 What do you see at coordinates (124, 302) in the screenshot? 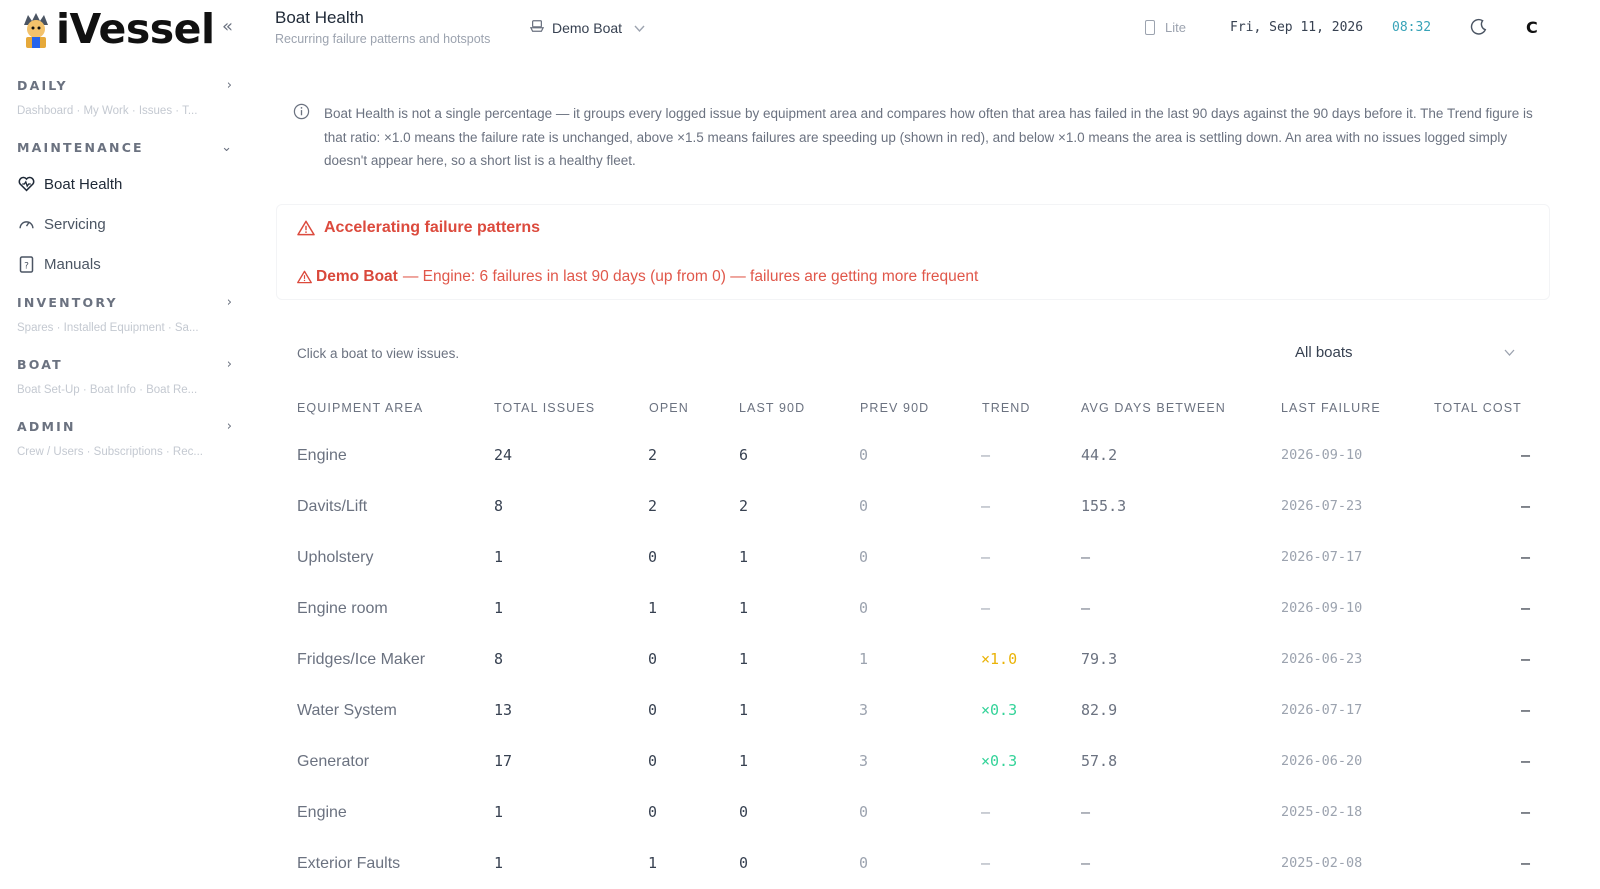
I see `section-inventory: INVENTORY ›` at bounding box center [124, 302].